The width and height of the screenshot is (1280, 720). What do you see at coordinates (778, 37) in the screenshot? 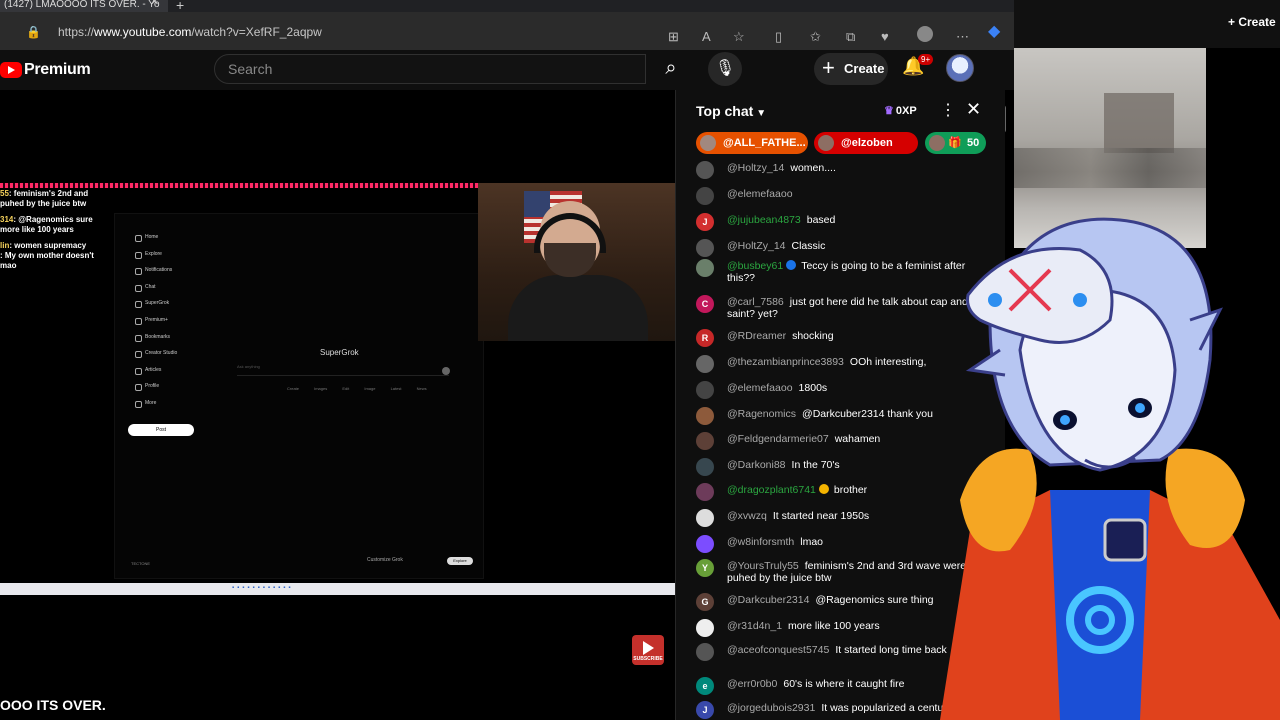
I see `split-screen-icon: ▯` at bounding box center [778, 37].